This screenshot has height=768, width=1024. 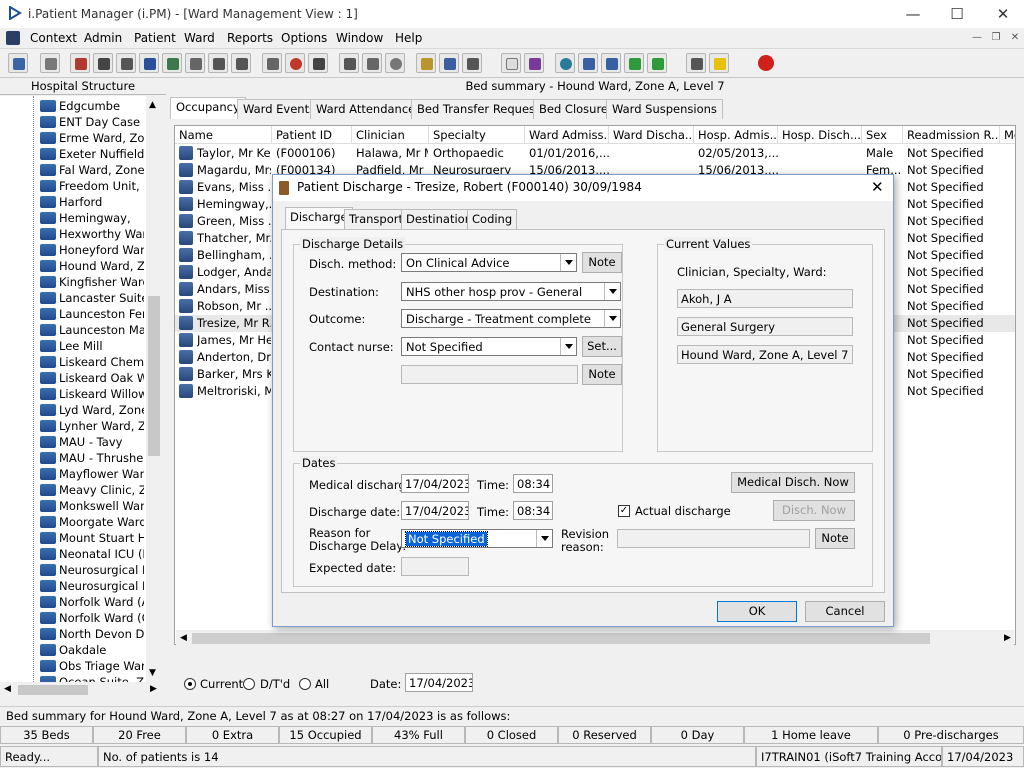 I want to click on toolbar-doctor-icon, so click(x=172, y=63).